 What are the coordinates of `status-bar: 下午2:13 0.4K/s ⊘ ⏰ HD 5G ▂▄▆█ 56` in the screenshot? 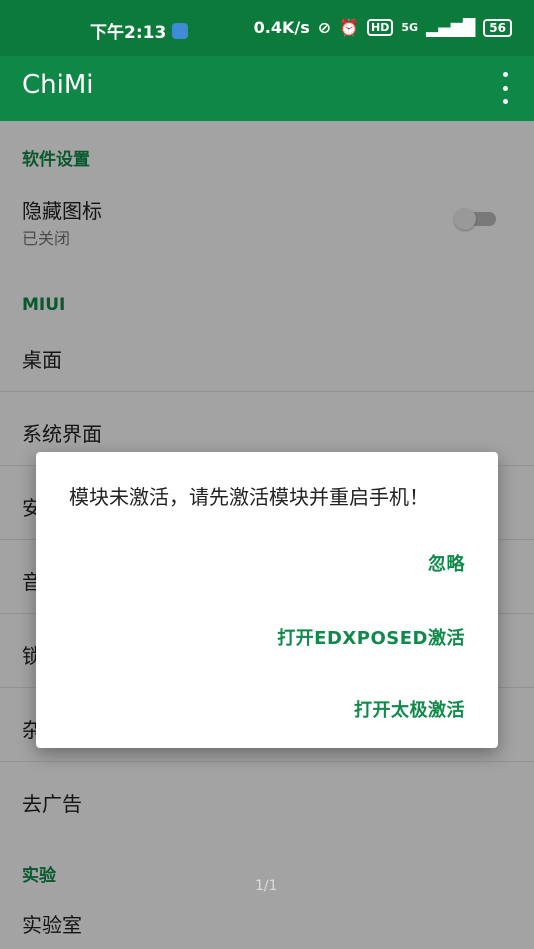 It's located at (267, 28).